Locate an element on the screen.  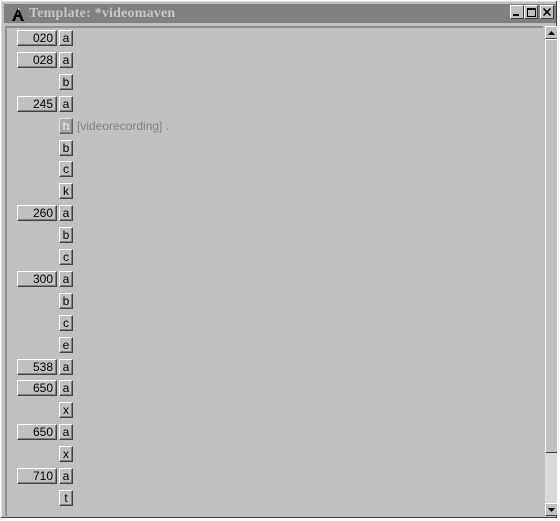
app-icon is located at coordinates (18, 14).